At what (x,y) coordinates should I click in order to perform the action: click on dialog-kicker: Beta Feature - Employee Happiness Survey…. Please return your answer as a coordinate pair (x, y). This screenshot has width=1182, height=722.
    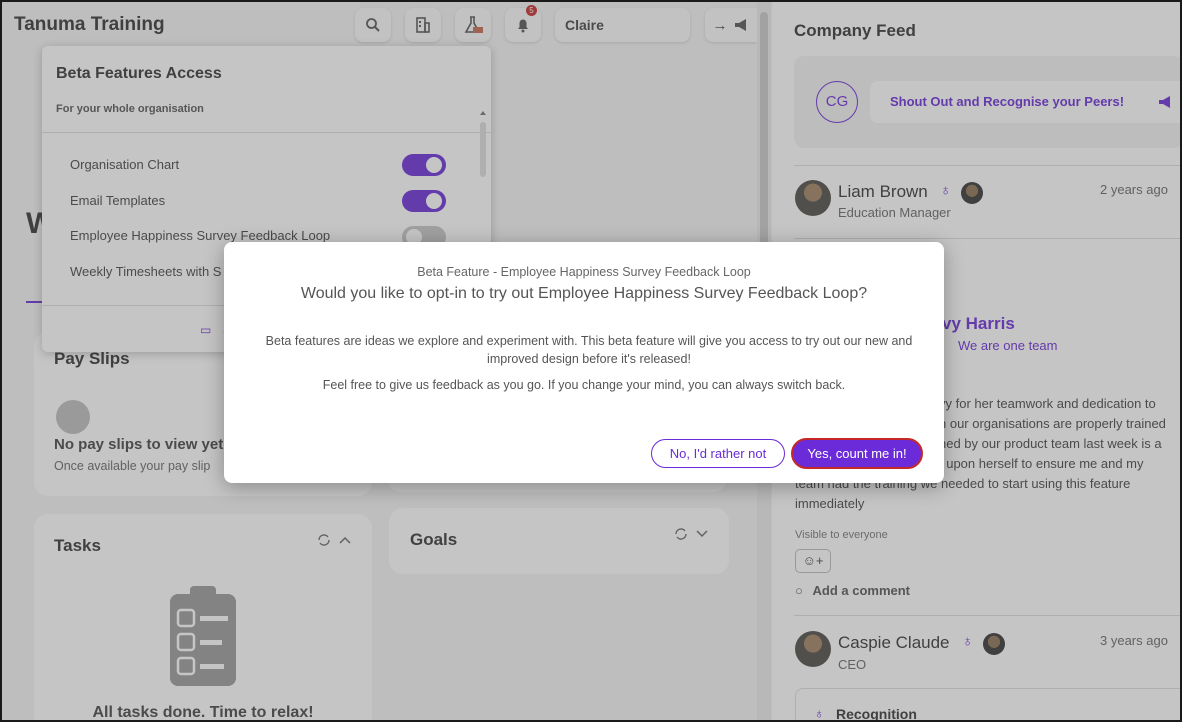
    Looking at the image, I should click on (584, 272).